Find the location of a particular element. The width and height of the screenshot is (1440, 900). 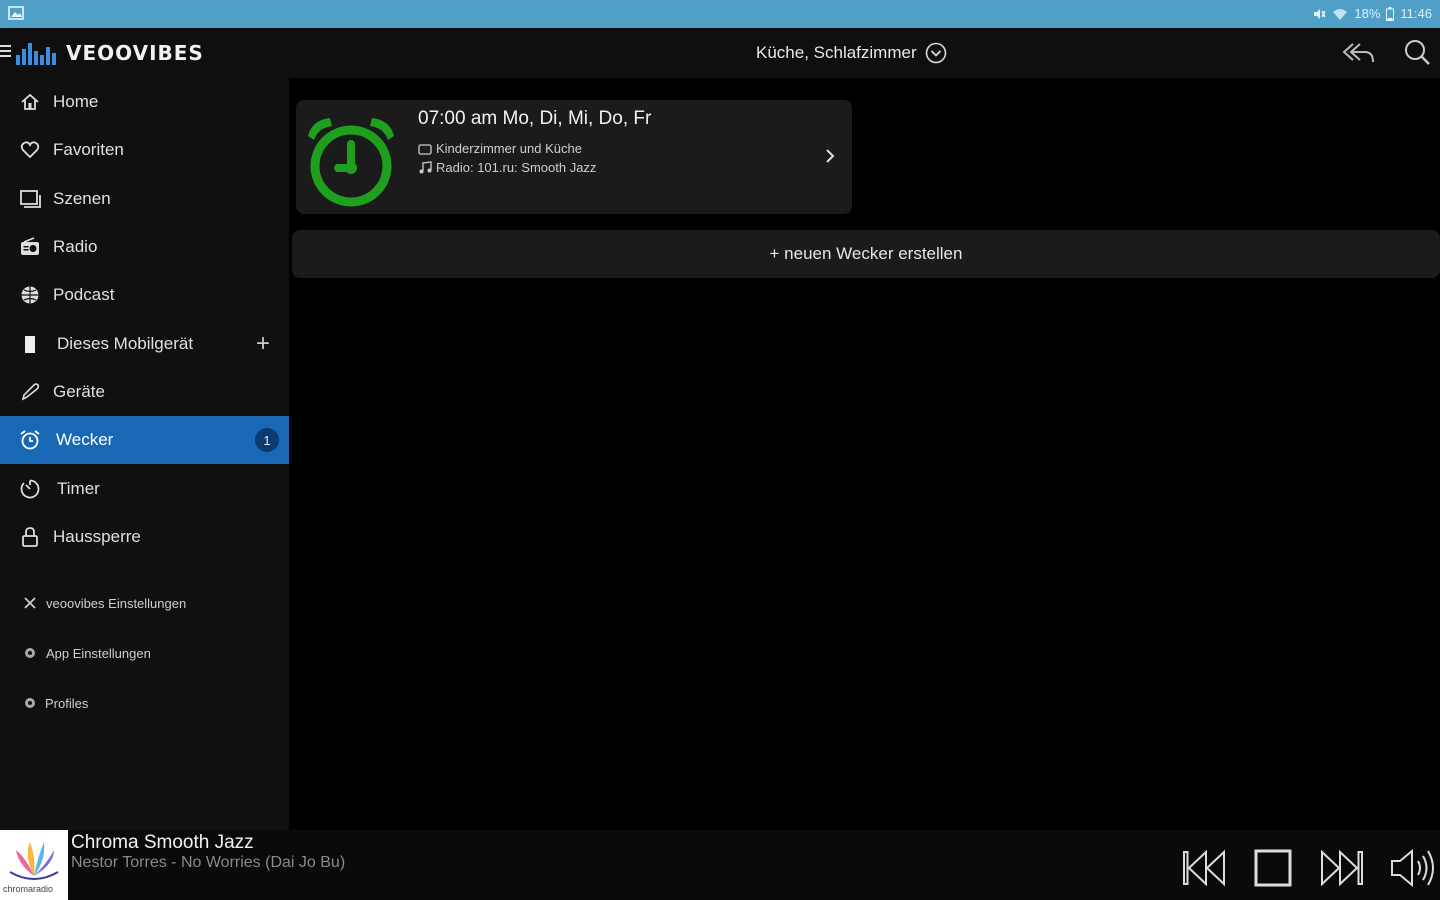

chevron-down-circle-icon is located at coordinates (935, 53).